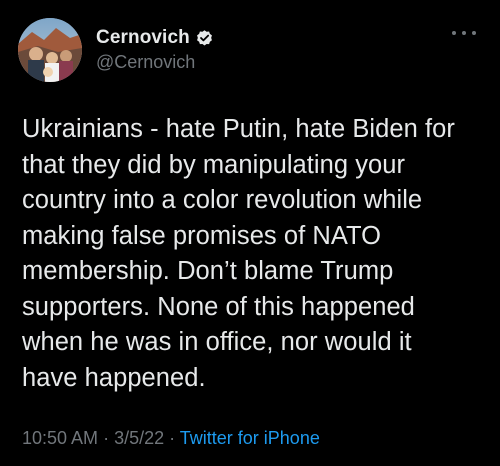 The width and height of the screenshot is (500, 466). I want to click on tweet-text-line: when he was in office, nor would it, so click(217, 342).